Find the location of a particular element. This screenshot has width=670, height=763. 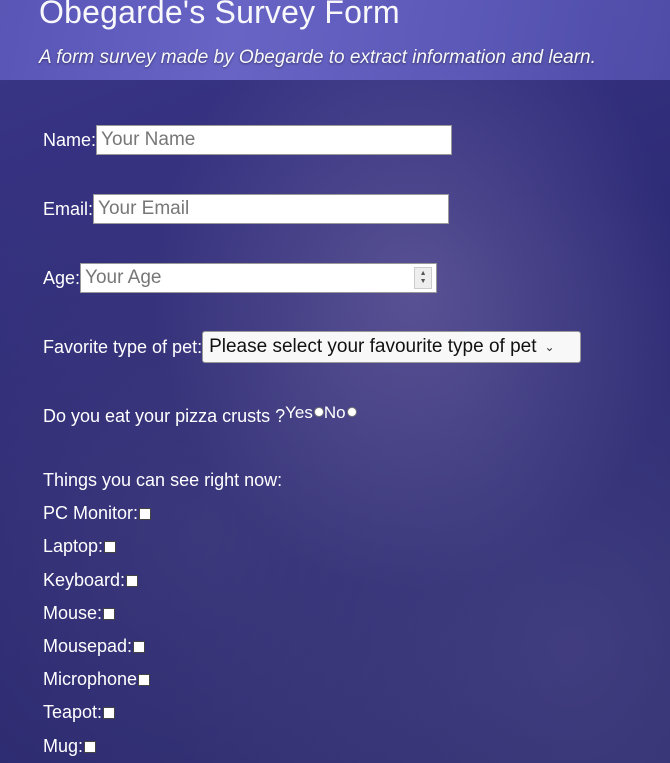

checkbox-label: Mousepad: is located at coordinates (88, 646).